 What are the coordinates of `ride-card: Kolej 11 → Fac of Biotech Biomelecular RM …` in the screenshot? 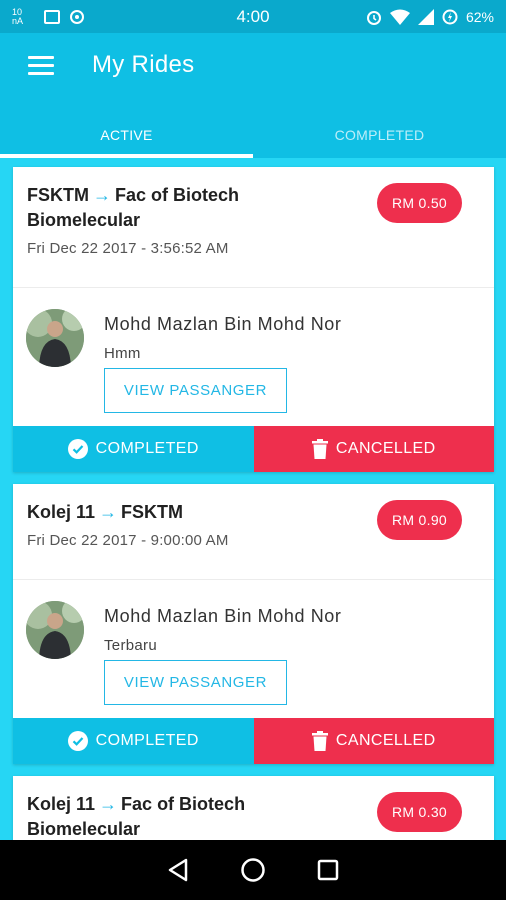 It's located at (253, 808).